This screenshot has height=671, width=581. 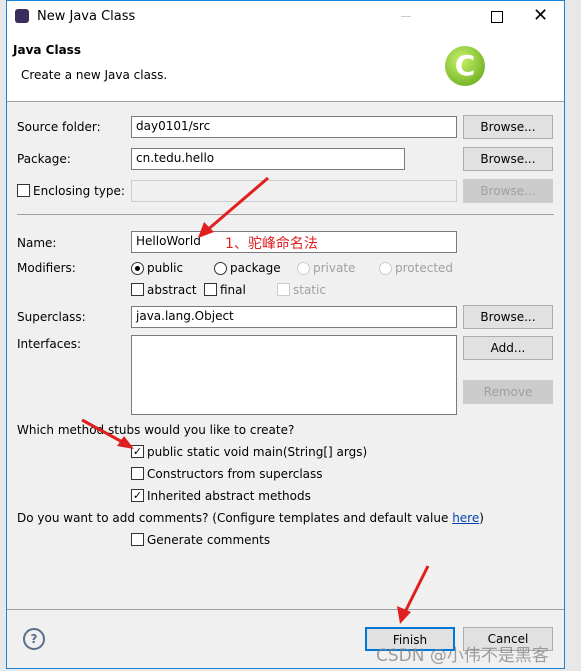 I want to click on arrow-to-name, so click(x=233, y=207).